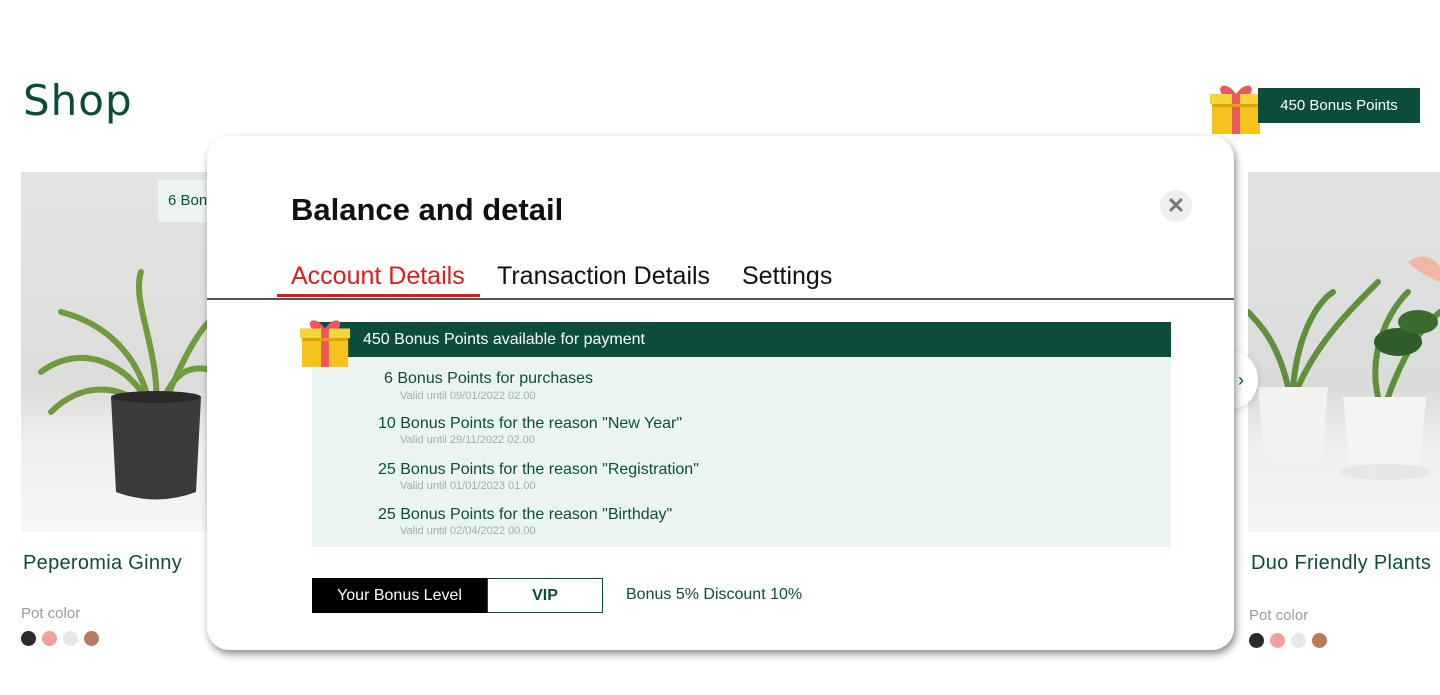  I want to click on close-button: ✕, so click(1176, 206).